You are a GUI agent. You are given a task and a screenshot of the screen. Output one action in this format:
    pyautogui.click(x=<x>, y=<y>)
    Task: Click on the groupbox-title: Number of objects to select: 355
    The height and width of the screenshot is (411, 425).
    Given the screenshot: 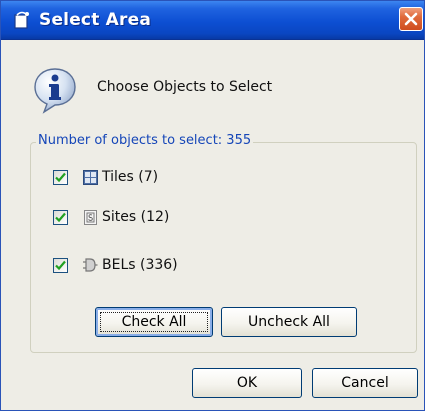 What is the action you would take?
    pyautogui.click(x=145, y=140)
    